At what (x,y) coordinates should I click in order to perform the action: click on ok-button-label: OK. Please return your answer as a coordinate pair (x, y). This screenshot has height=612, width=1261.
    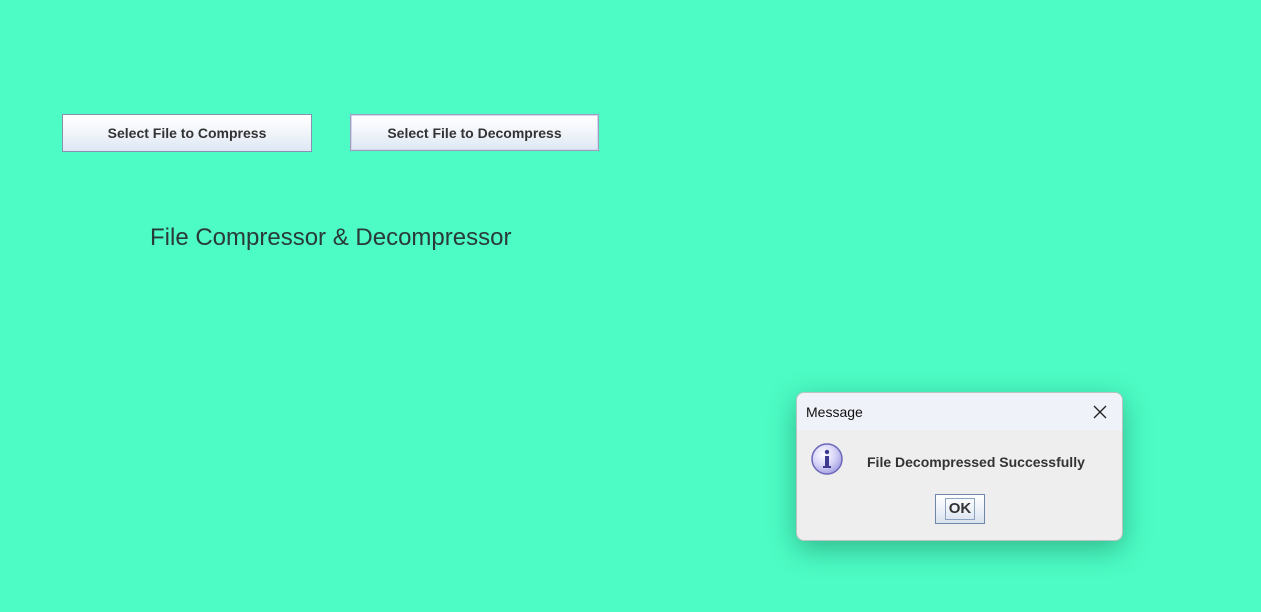
    Looking at the image, I should click on (960, 509).